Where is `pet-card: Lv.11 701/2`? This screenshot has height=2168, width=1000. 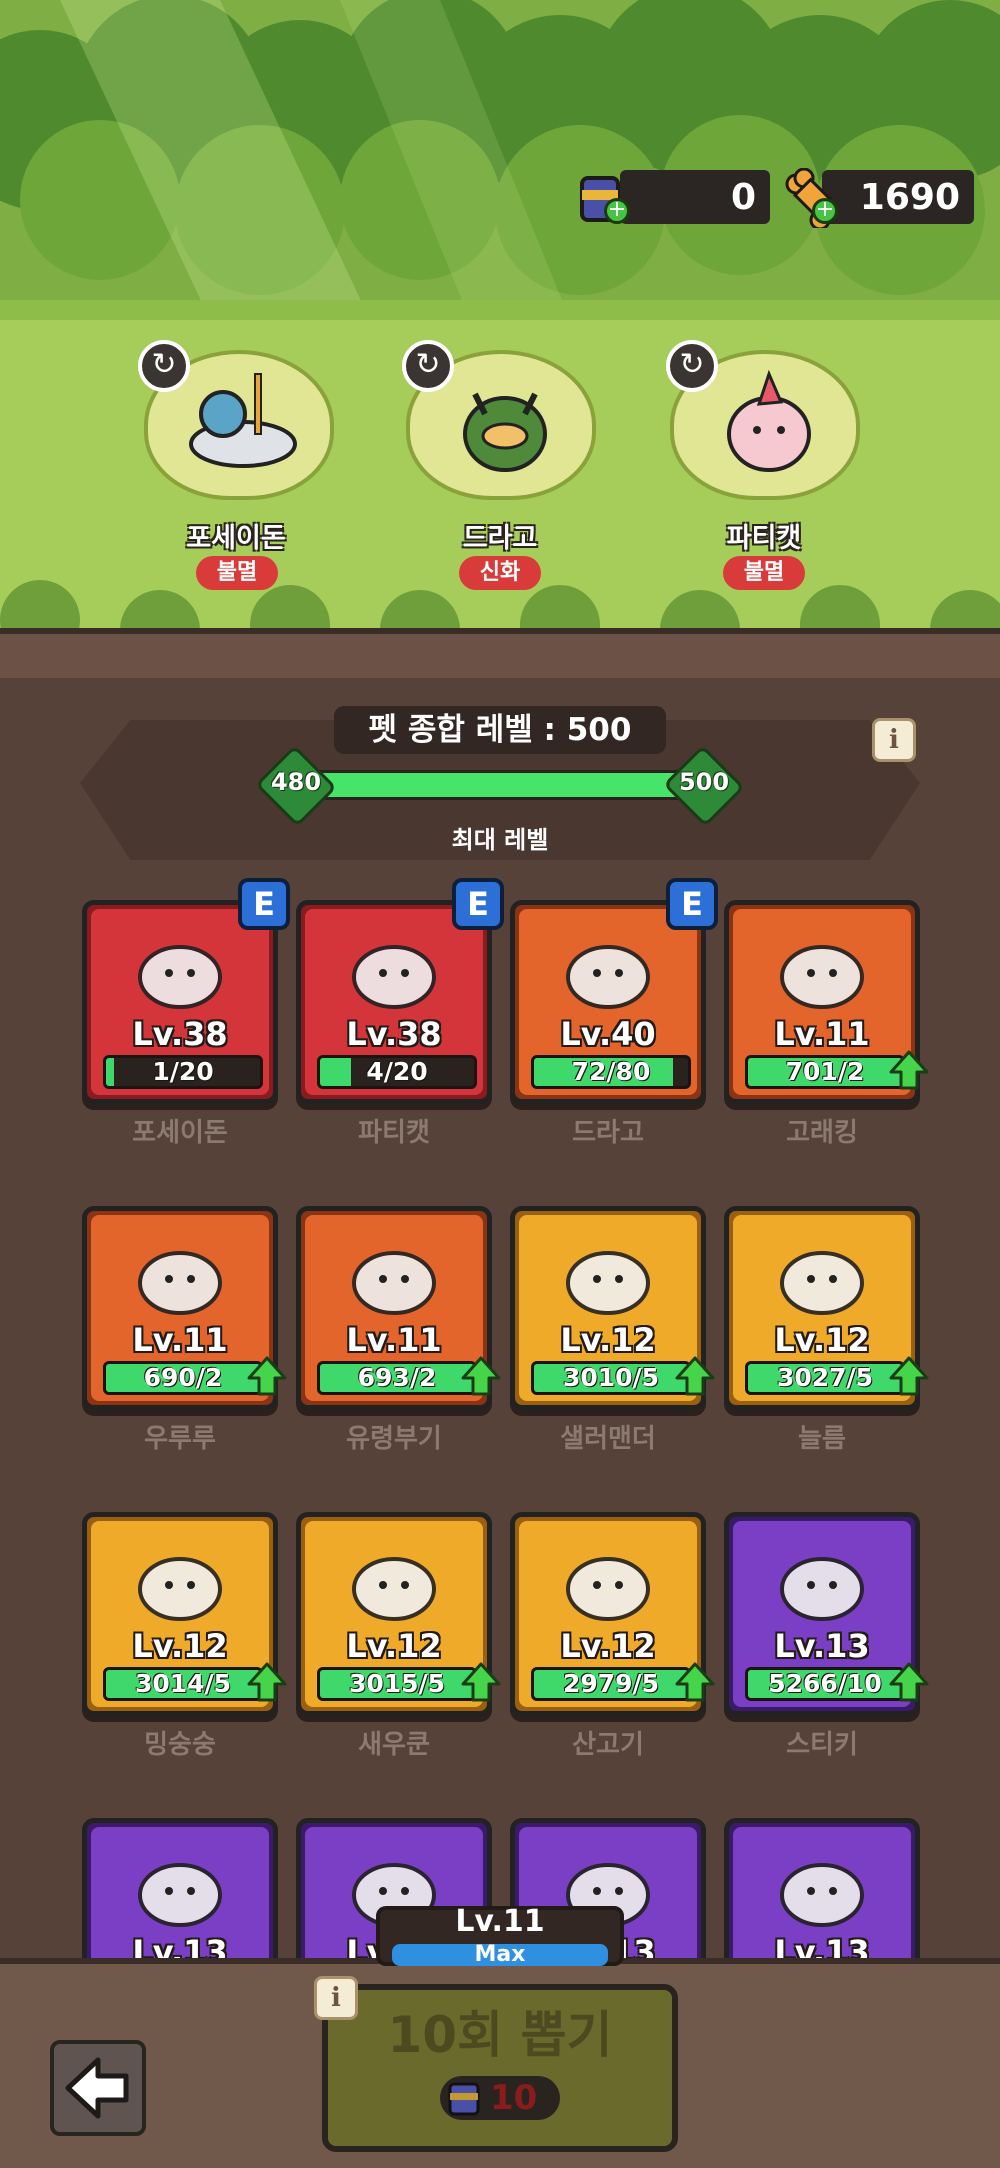 pet-card: Lv.11 701/2 is located at coordinates (826, 1002).